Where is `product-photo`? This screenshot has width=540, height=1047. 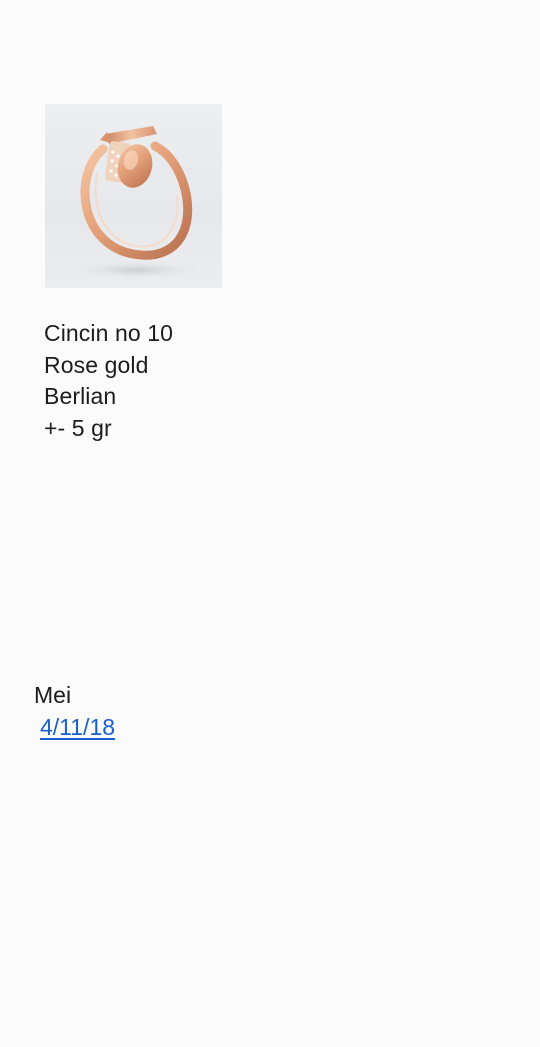
product-photo is located at coordinates (133, 196).